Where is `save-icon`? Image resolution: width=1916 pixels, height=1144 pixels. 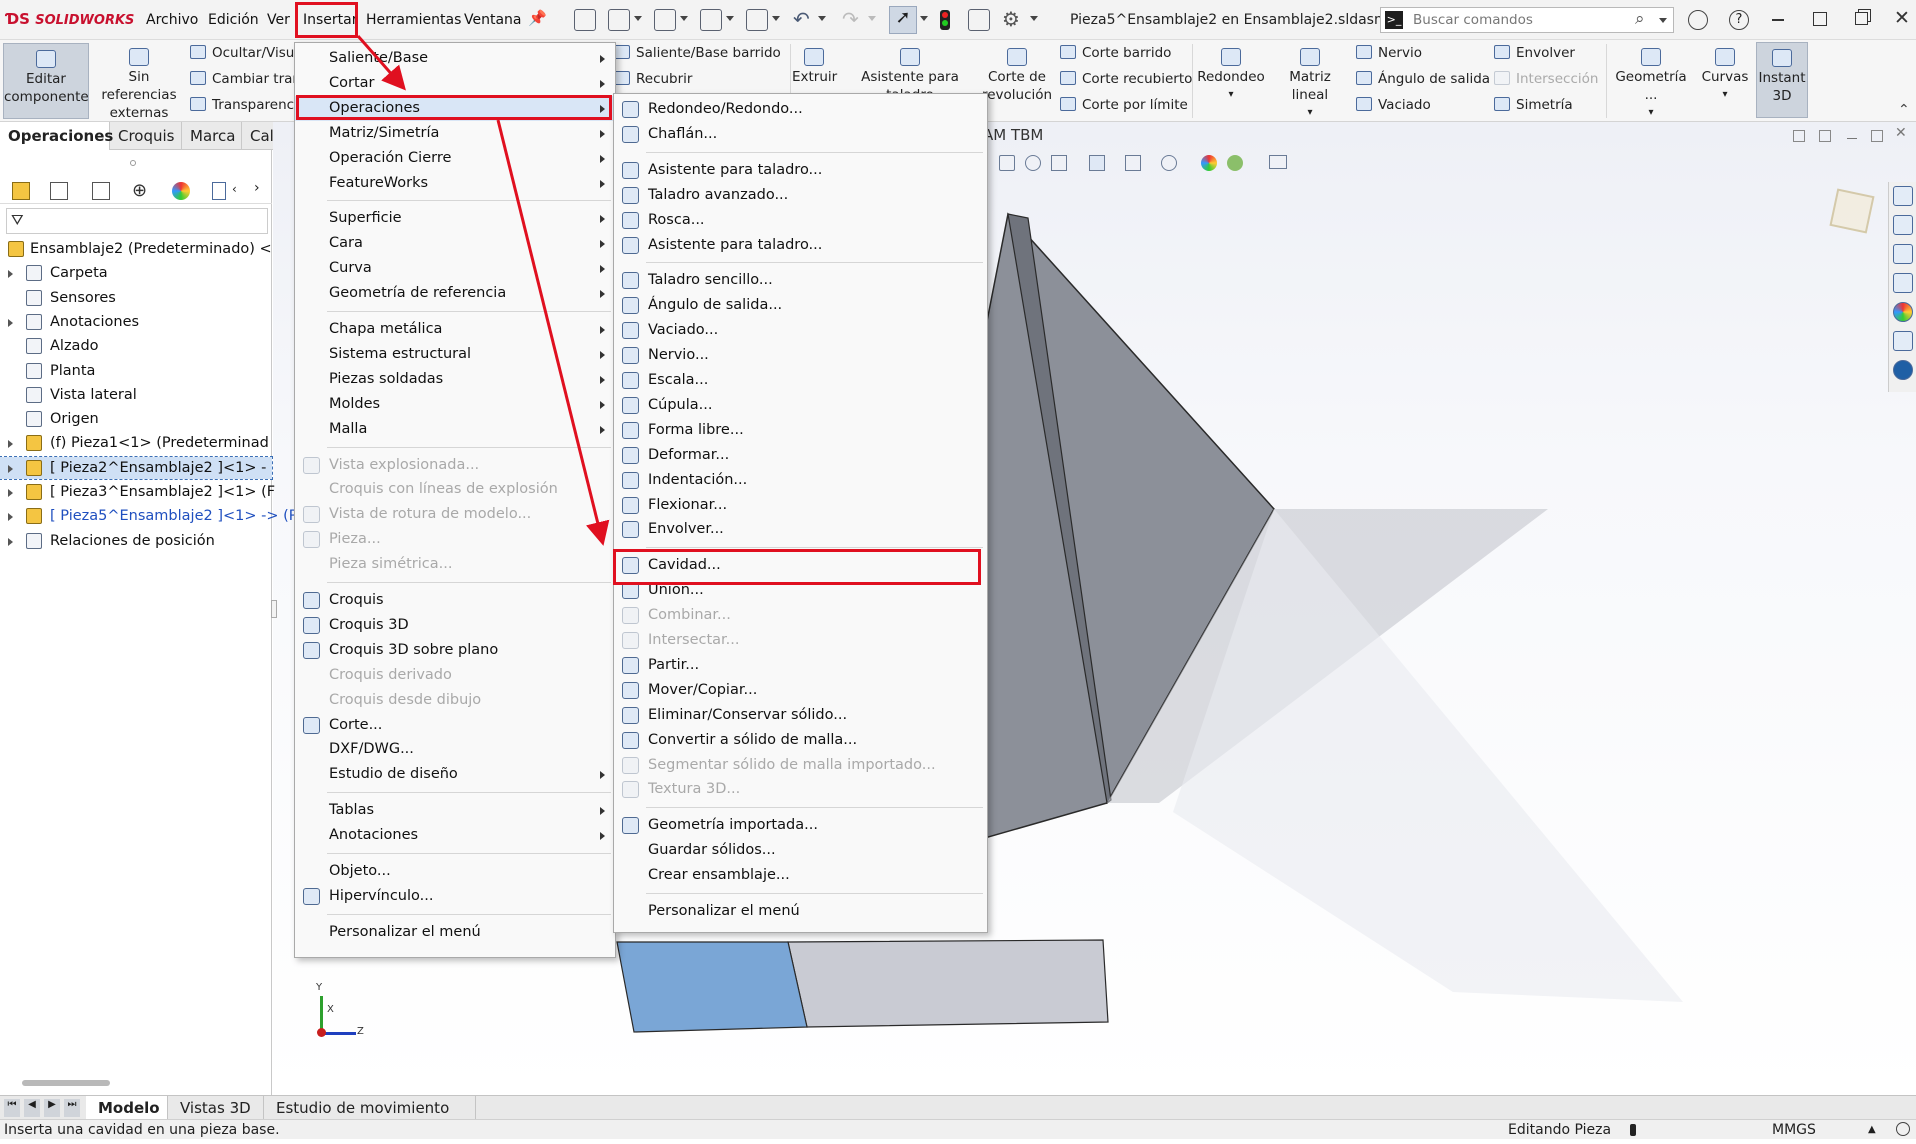 save-icon is located at coordinates (711, 20).